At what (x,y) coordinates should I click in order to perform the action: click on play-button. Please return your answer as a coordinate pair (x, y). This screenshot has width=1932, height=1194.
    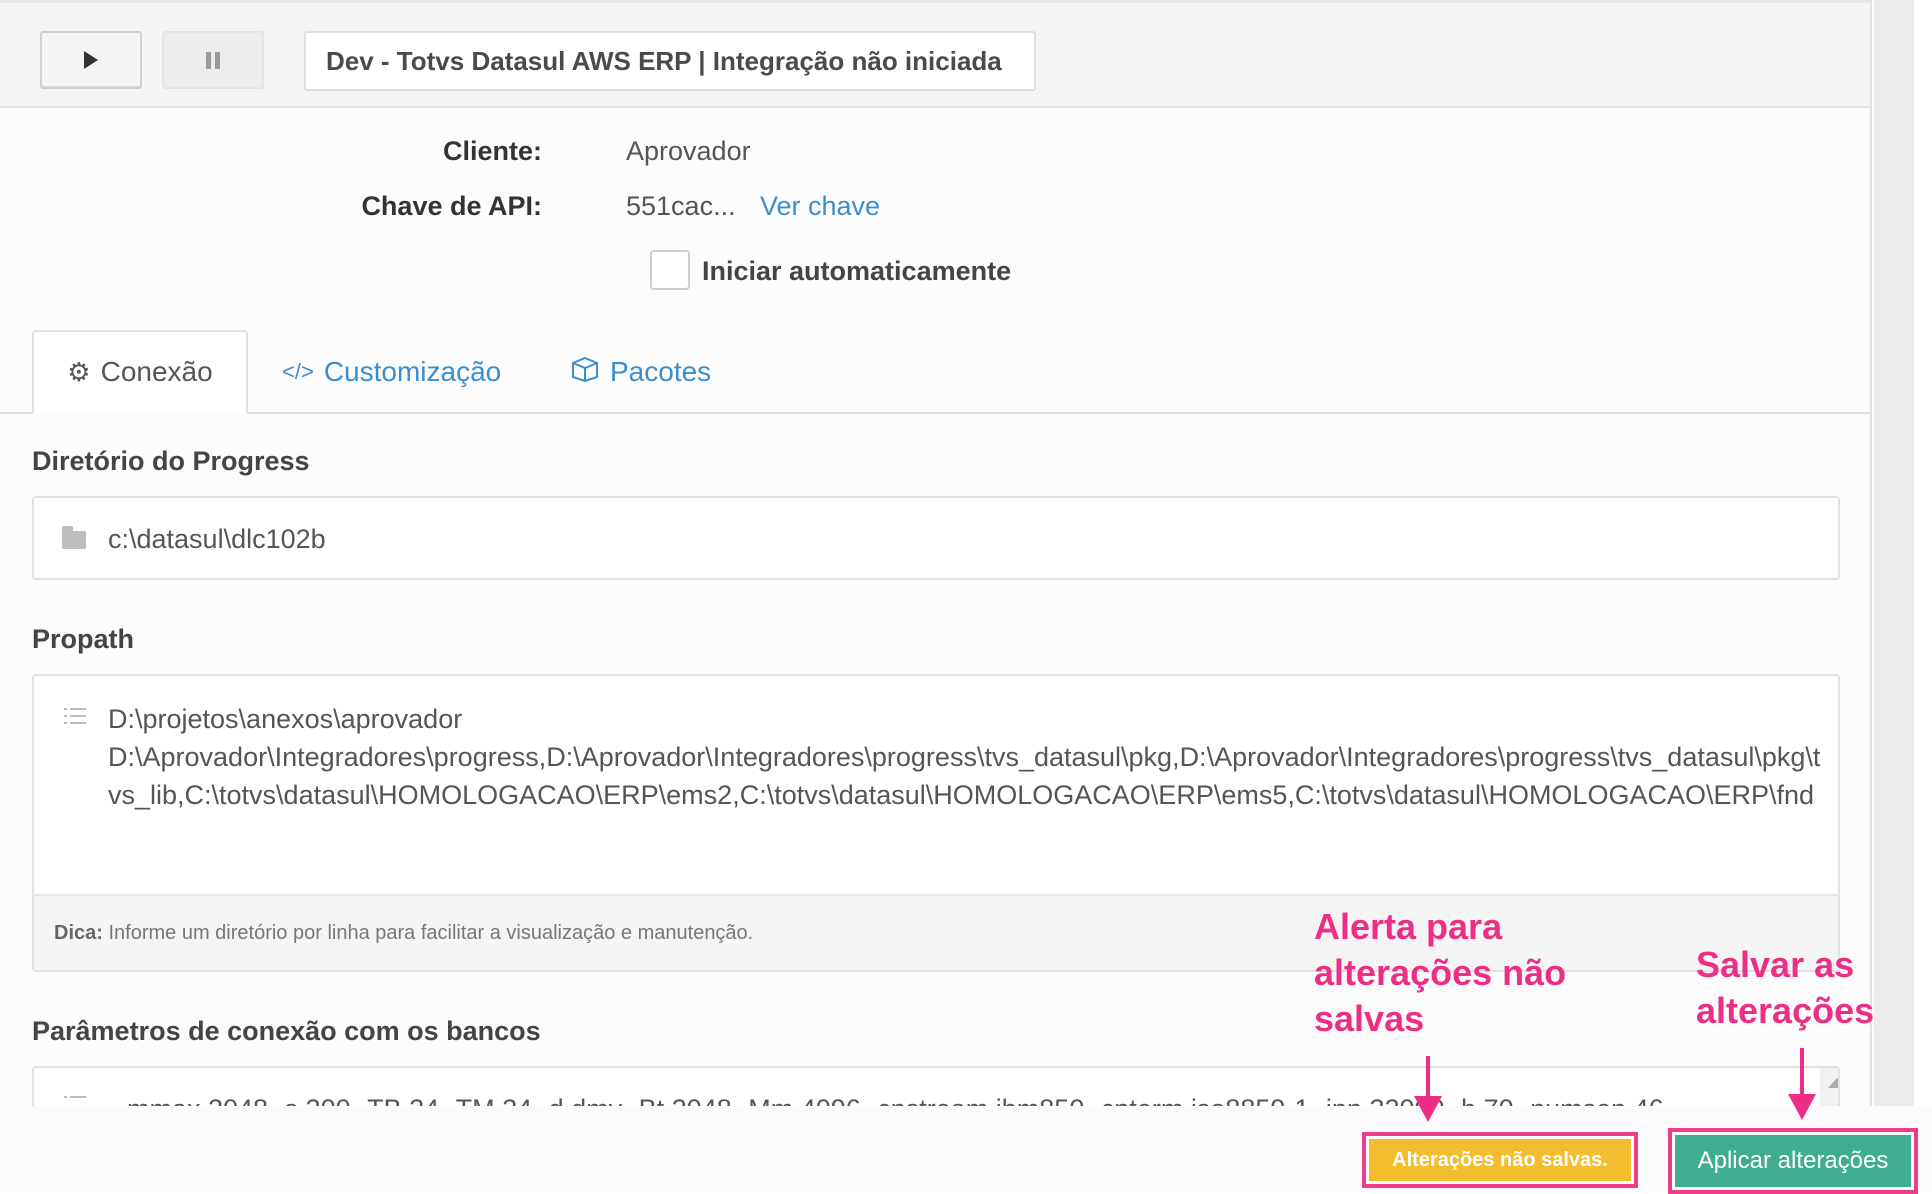
    Looking at the image, I should click on (91, 60).